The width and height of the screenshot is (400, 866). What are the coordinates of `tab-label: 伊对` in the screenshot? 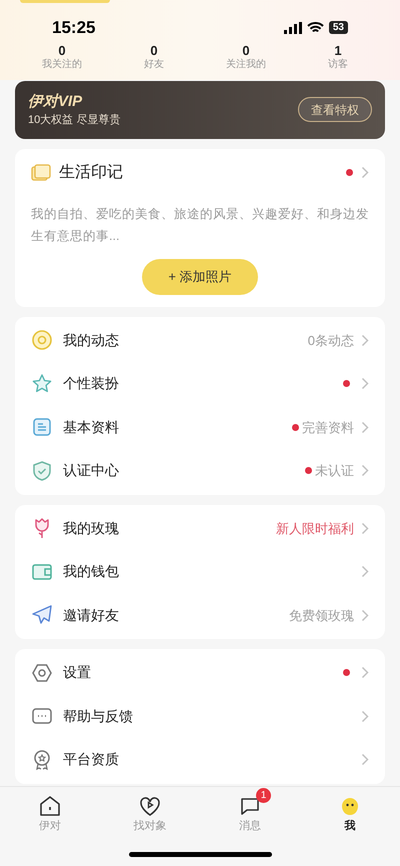 It's located at (50, 826).